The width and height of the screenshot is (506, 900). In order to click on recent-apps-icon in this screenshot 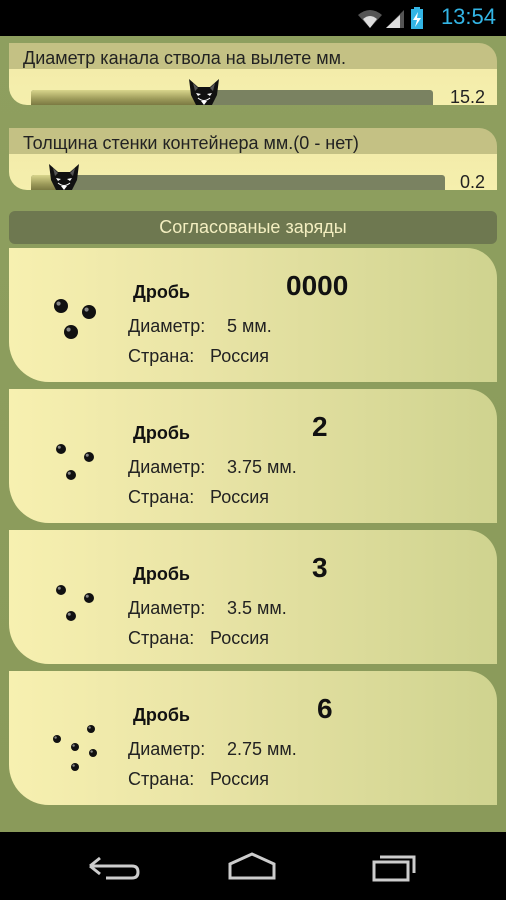, I will do `click(394, 868)`.